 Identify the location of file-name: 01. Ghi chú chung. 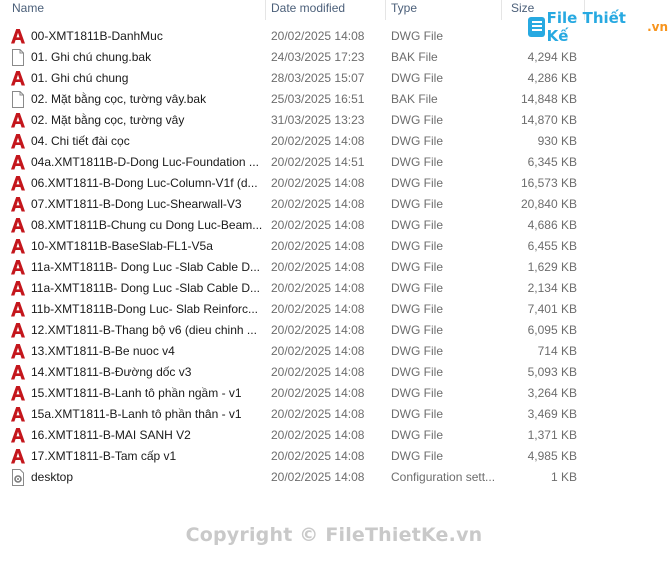
(80, 78).